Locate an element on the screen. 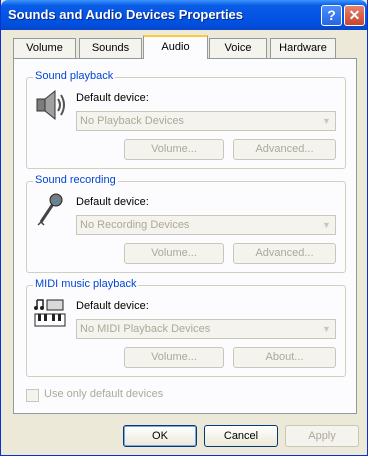  window-title: Sounds and Audio Devices Properties is located at coordinates (126, 14).